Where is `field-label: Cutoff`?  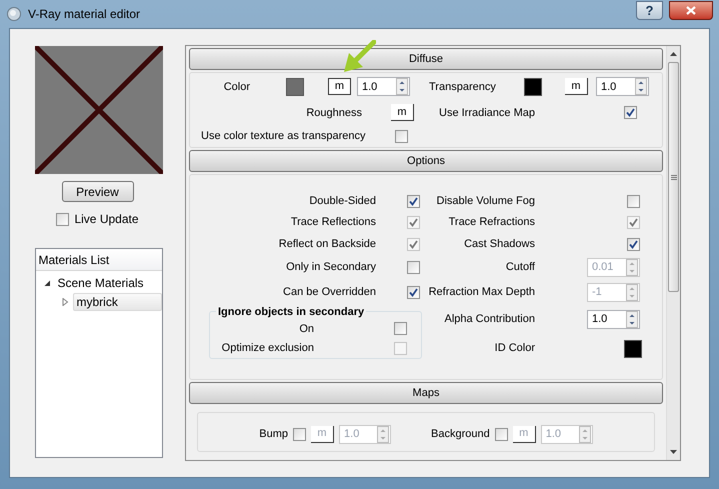 field-label: Cutoff is located at coordinates (519, 268).